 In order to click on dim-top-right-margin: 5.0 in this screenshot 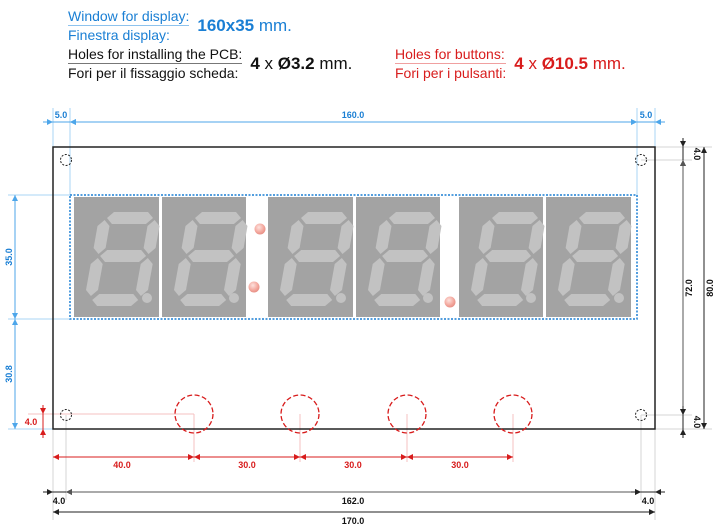, I will do `click(646, 115)`.